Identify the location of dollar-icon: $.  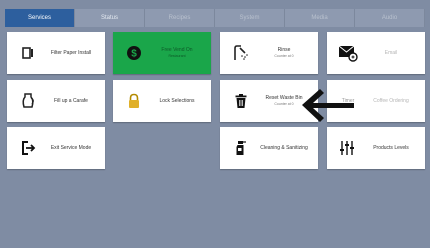
(134, 53).